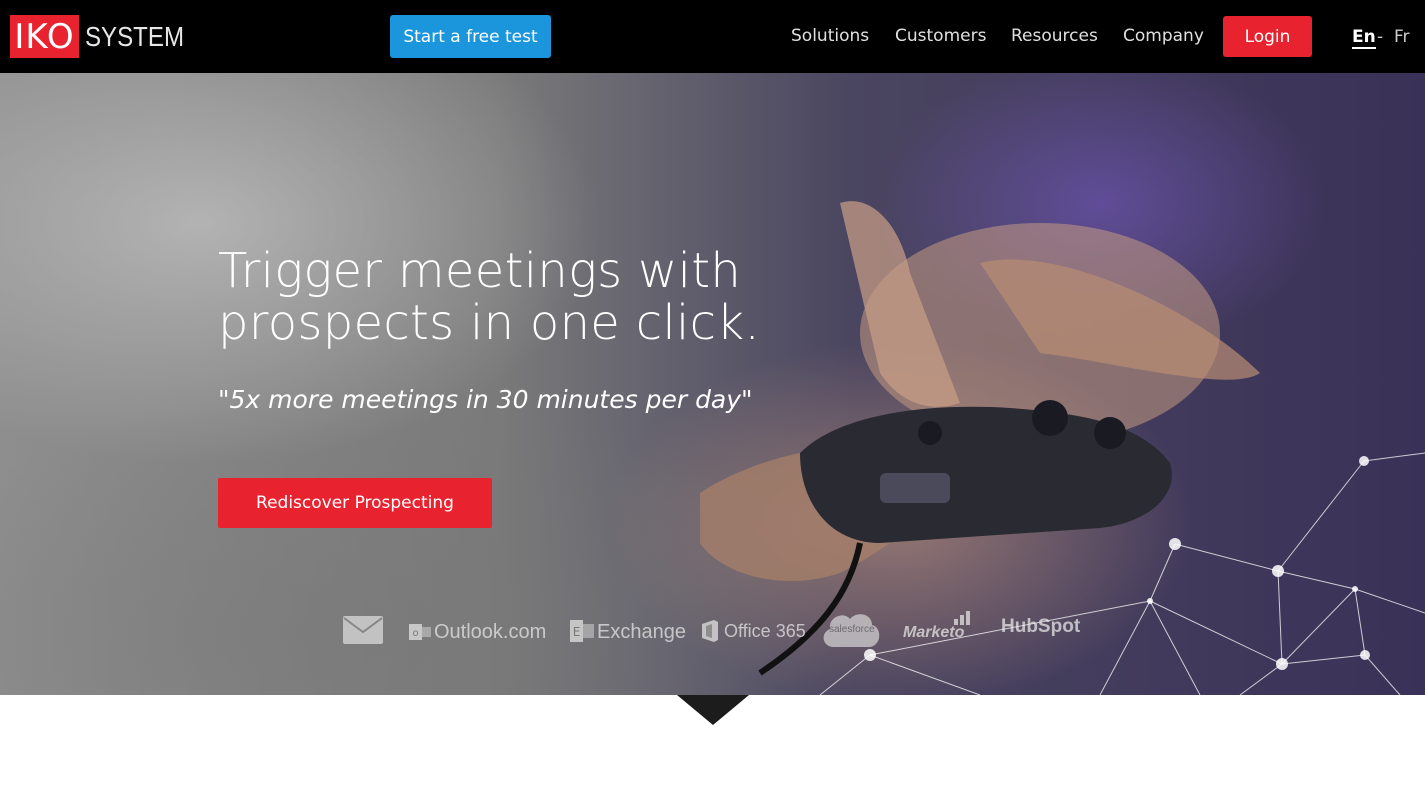 Image resolution: width=1425 pixels, height=786 pixels. I want to click on hero-title-line-1: Trigger meetings with, so click(480, 271).